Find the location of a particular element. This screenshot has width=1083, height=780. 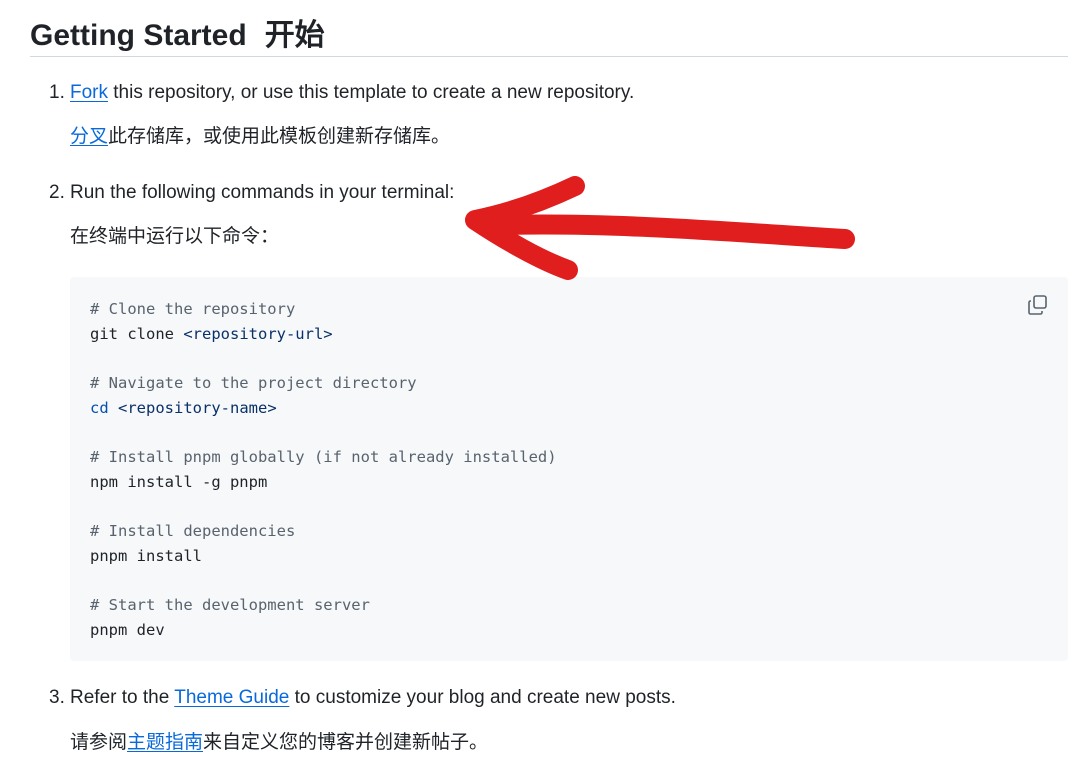

step-3-before: Refer to the is located at coordinates (122, 697).